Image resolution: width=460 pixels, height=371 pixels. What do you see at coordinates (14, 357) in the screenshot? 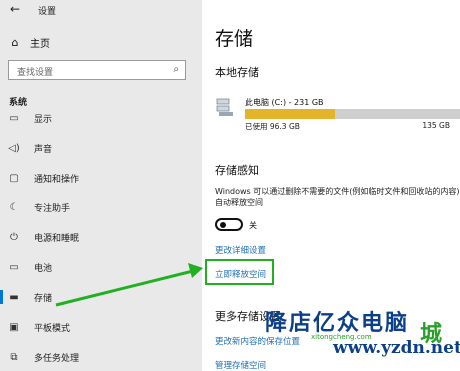
I see `multitask-icon: ⧉` at bounding box center [14, 357].